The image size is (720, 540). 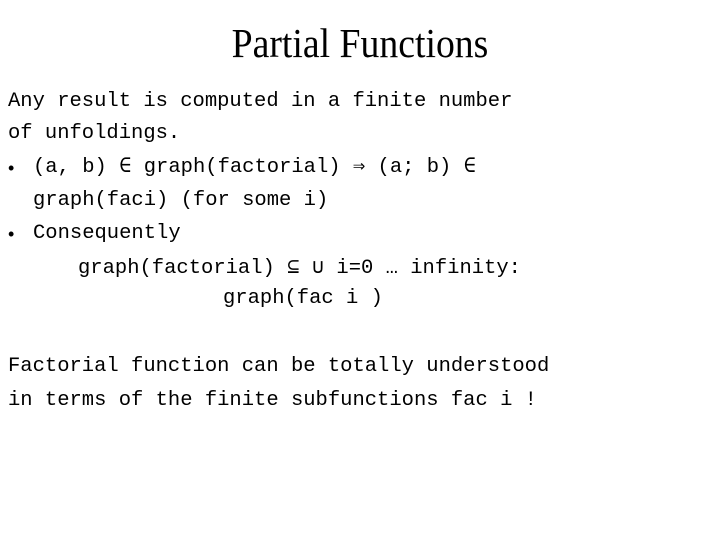 I want to click on formula-line-1: graph(factorial) ⊆ ∪ i=0 … infinity:, so click(x=299, y=268).